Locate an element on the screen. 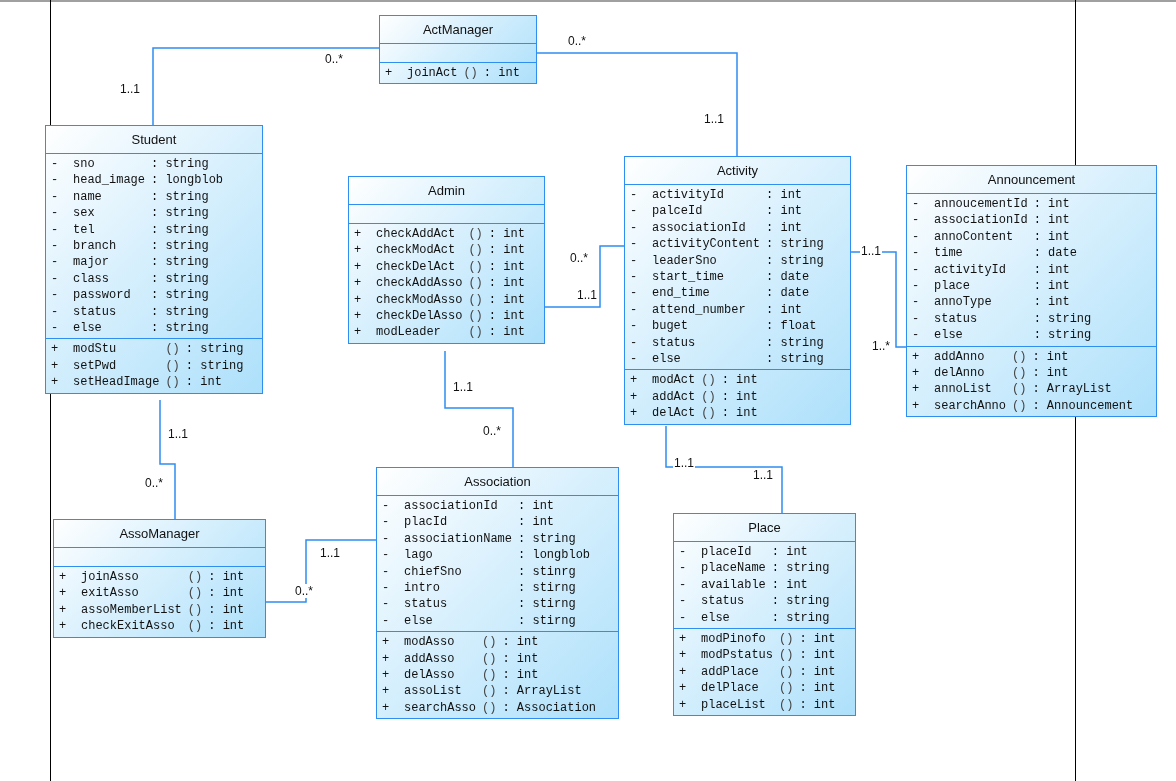  attribute-row-text: - end_time : date is located at coordinates (720, 293).